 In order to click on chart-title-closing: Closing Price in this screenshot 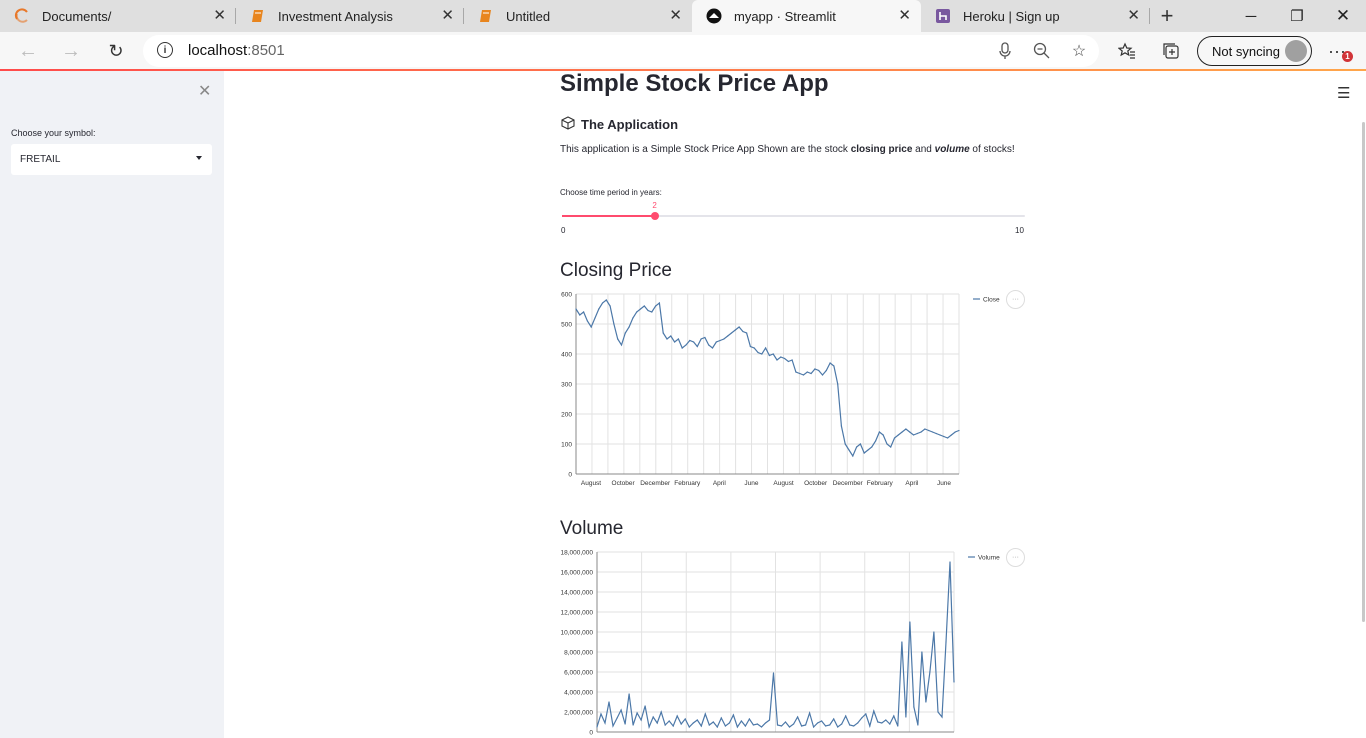, I will do `click(616, 270)`.